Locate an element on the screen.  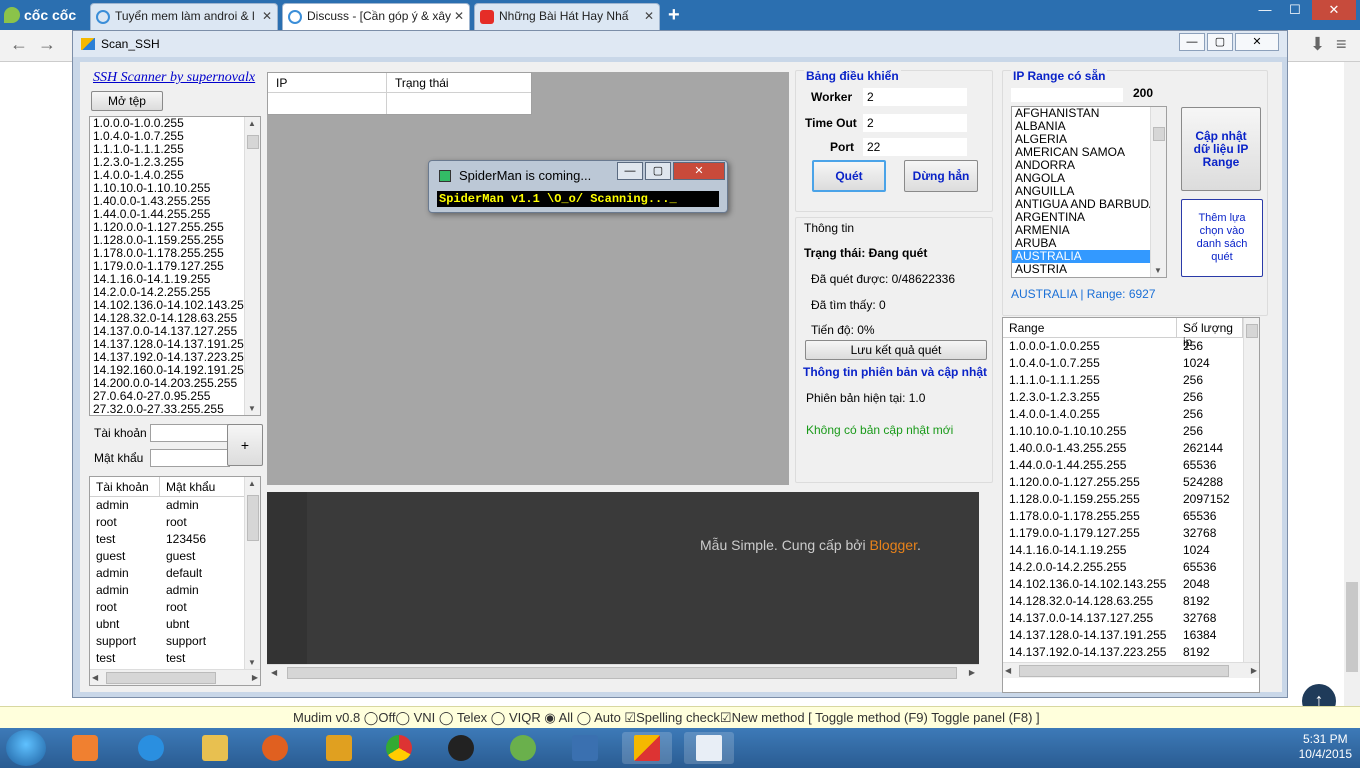
credentials-hscrollbar: ◀ ▶ is located at coordinates (175, 677).